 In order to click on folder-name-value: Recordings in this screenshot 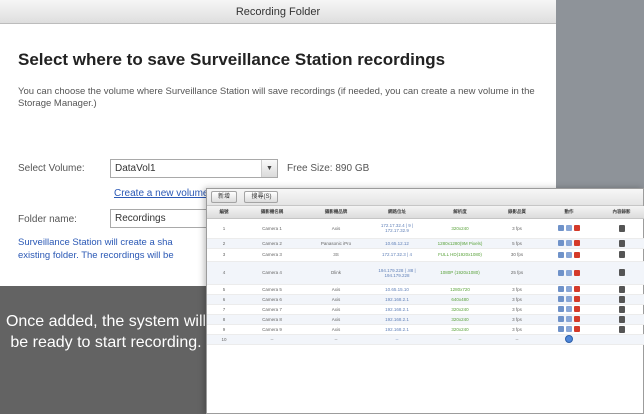, I will do `click(140, 218)`.